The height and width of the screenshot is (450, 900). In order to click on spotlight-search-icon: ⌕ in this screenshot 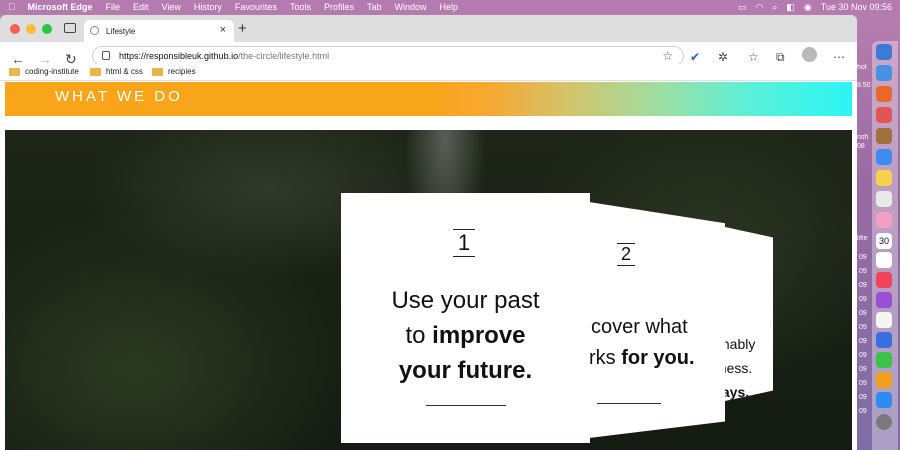, I will do `click(774, 7)`.